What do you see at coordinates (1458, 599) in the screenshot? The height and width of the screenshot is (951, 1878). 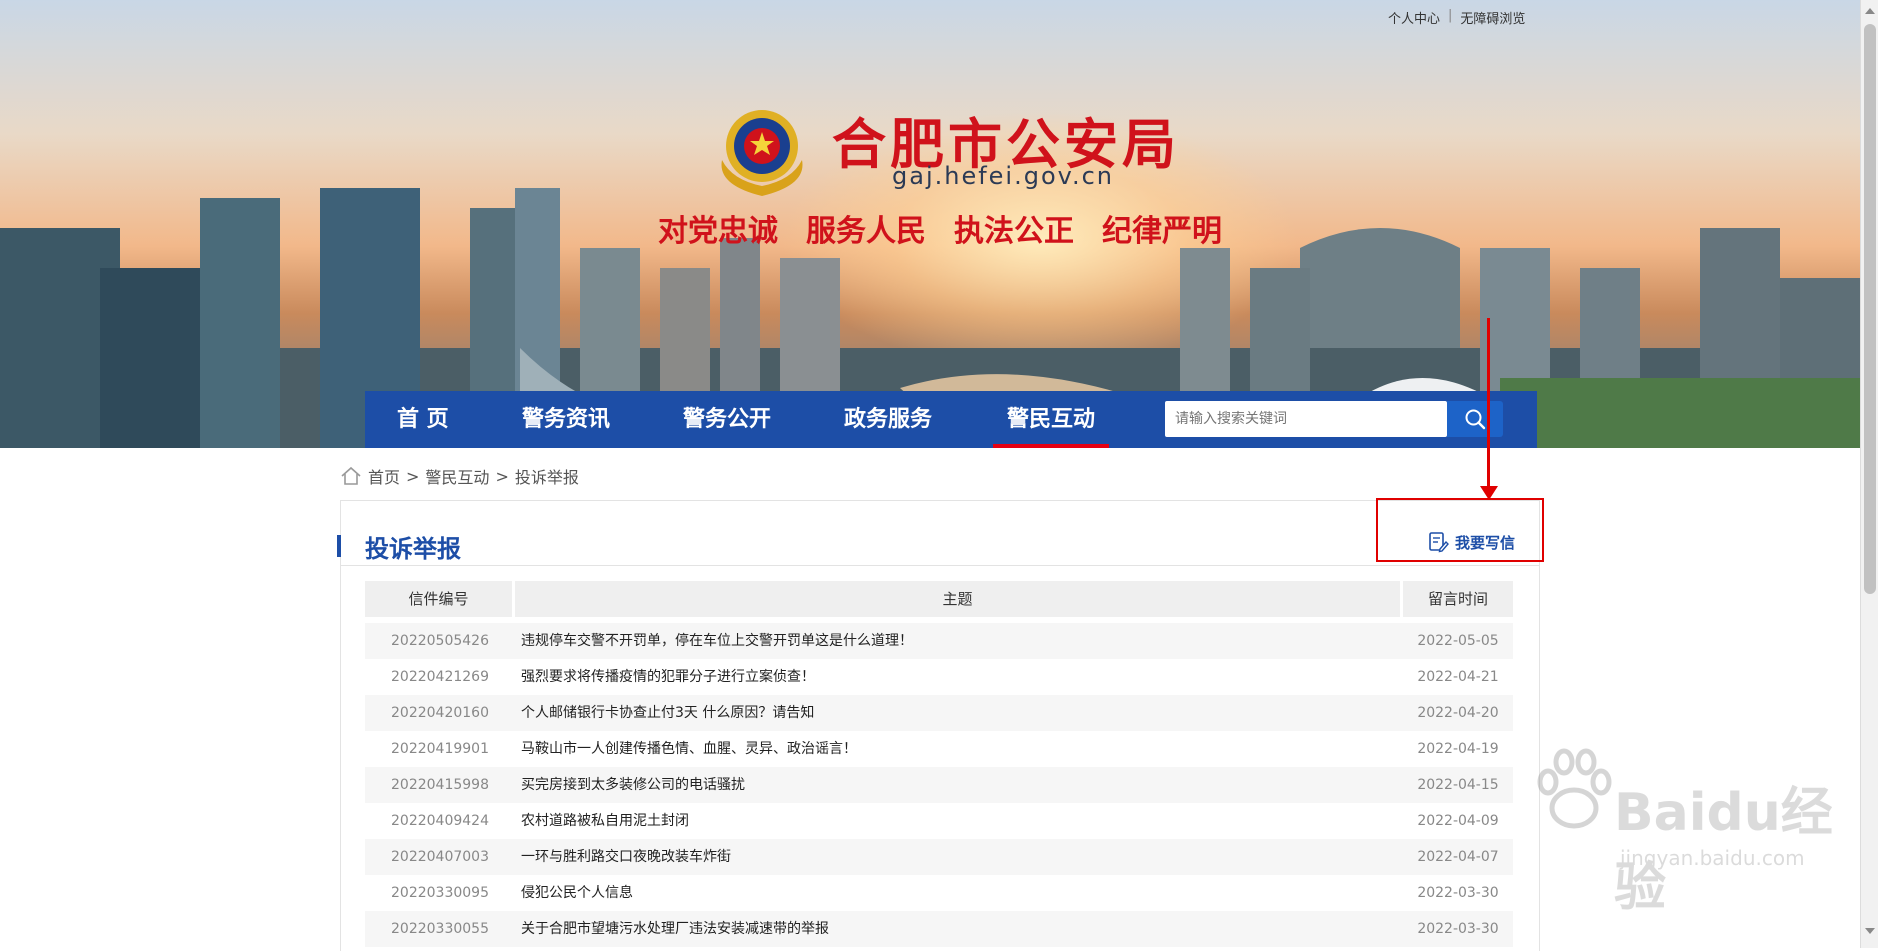 I see `header-date: 留言时间` at bounding box center [1458, 599].